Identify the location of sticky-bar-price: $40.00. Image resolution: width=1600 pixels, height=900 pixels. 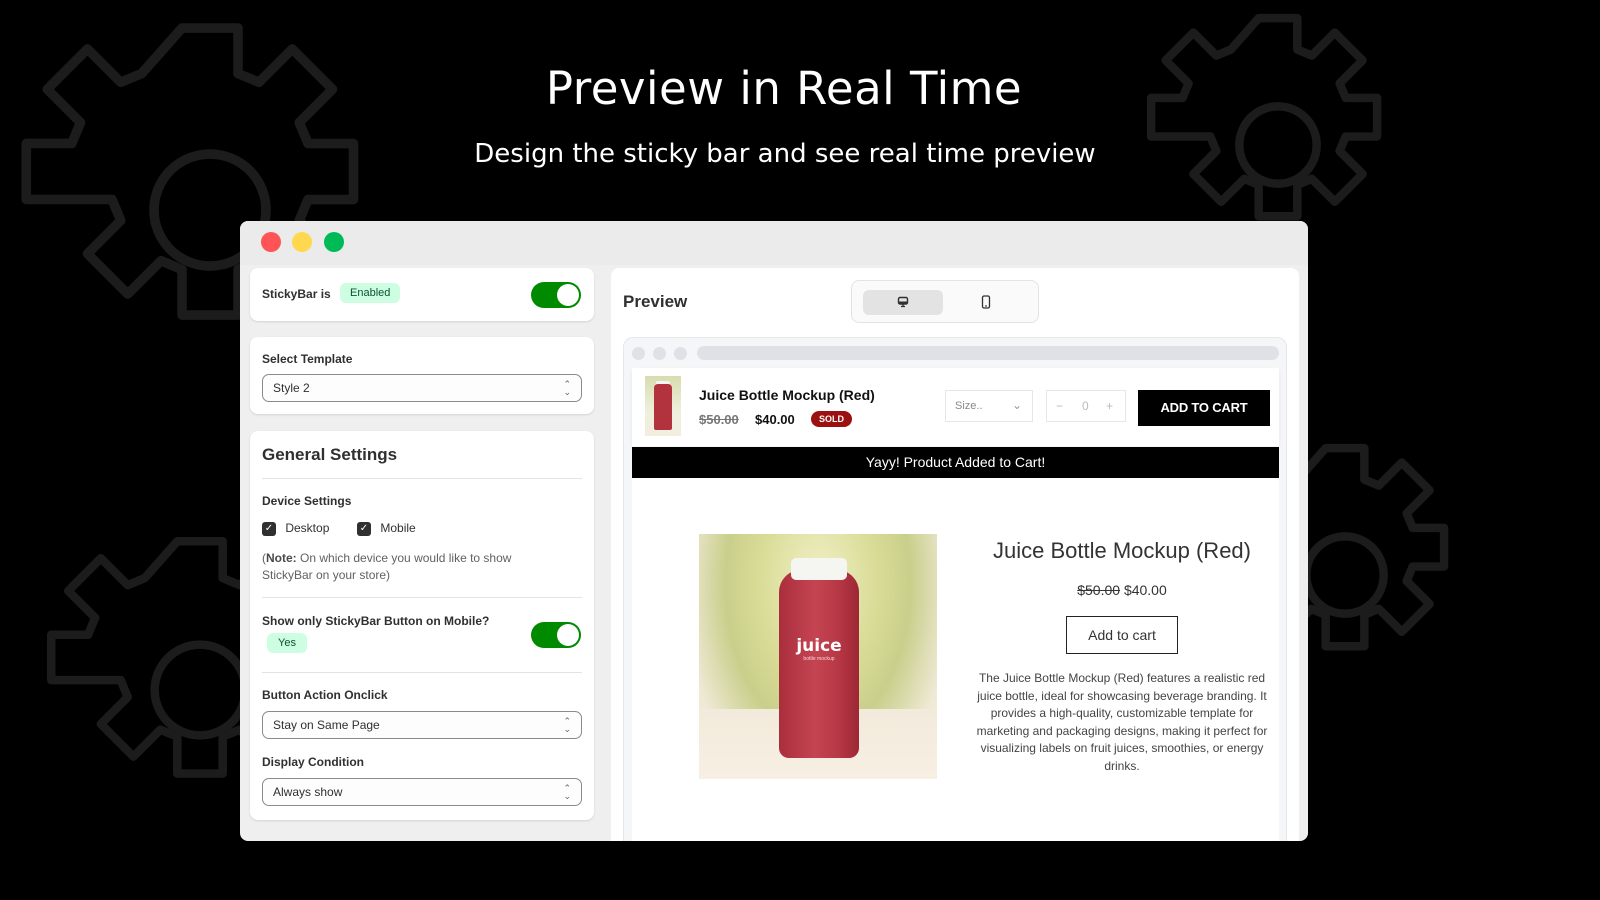
(775, 419).